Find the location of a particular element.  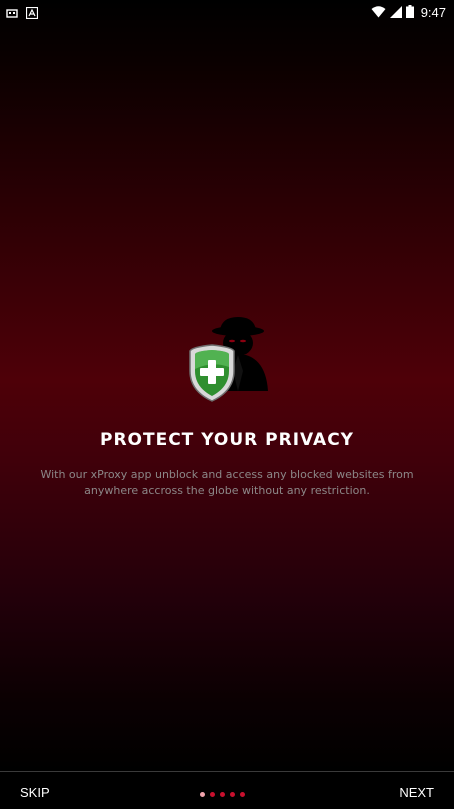

slide-title: PROTECT YOUR PRIVACY is located at coordinates (227, 440).